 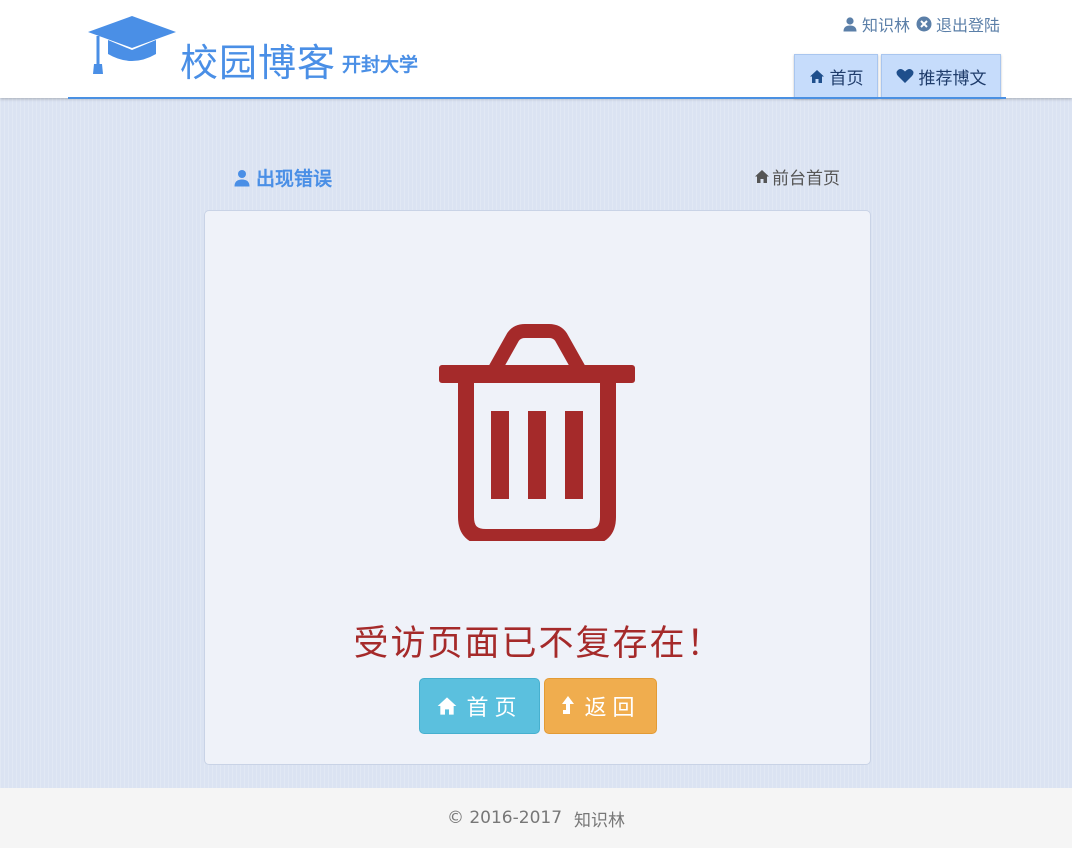 What do you see at coordinates (538, 644) in the screenshot?
I see `error-message: 受访页面已不复存在！` at bounding box center [538, 644].